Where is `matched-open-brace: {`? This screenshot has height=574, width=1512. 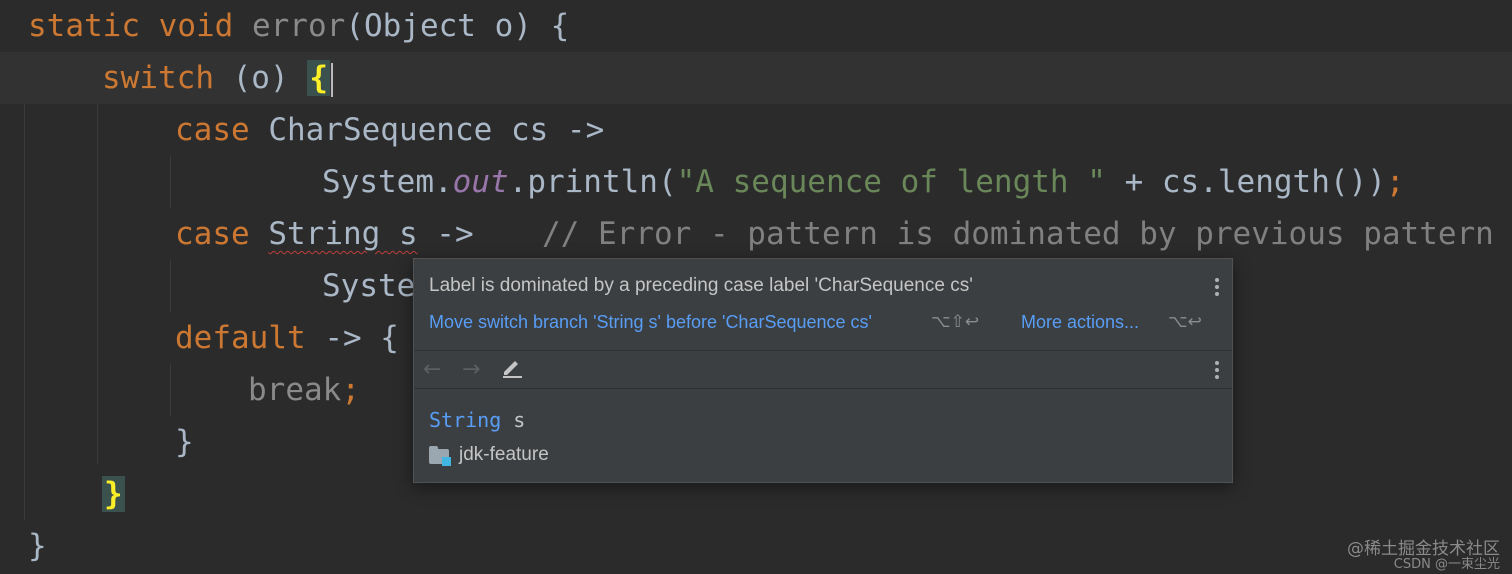 matched-open-brace: { is located at coordinates (318, 78).